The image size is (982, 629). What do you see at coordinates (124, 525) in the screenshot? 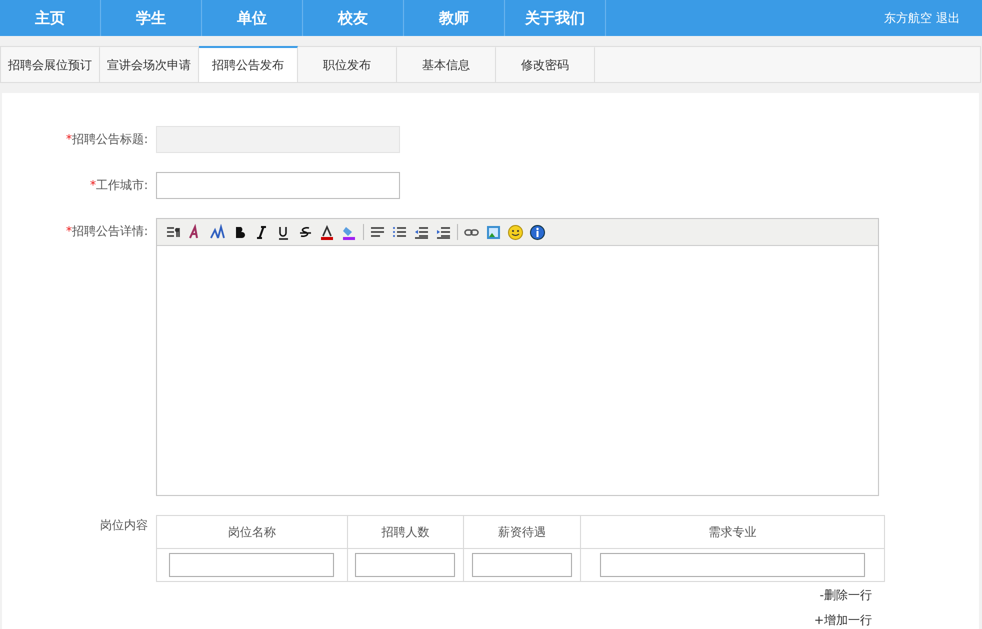
I see `field-label: 岗位内容` at bounding box center [124, 525].